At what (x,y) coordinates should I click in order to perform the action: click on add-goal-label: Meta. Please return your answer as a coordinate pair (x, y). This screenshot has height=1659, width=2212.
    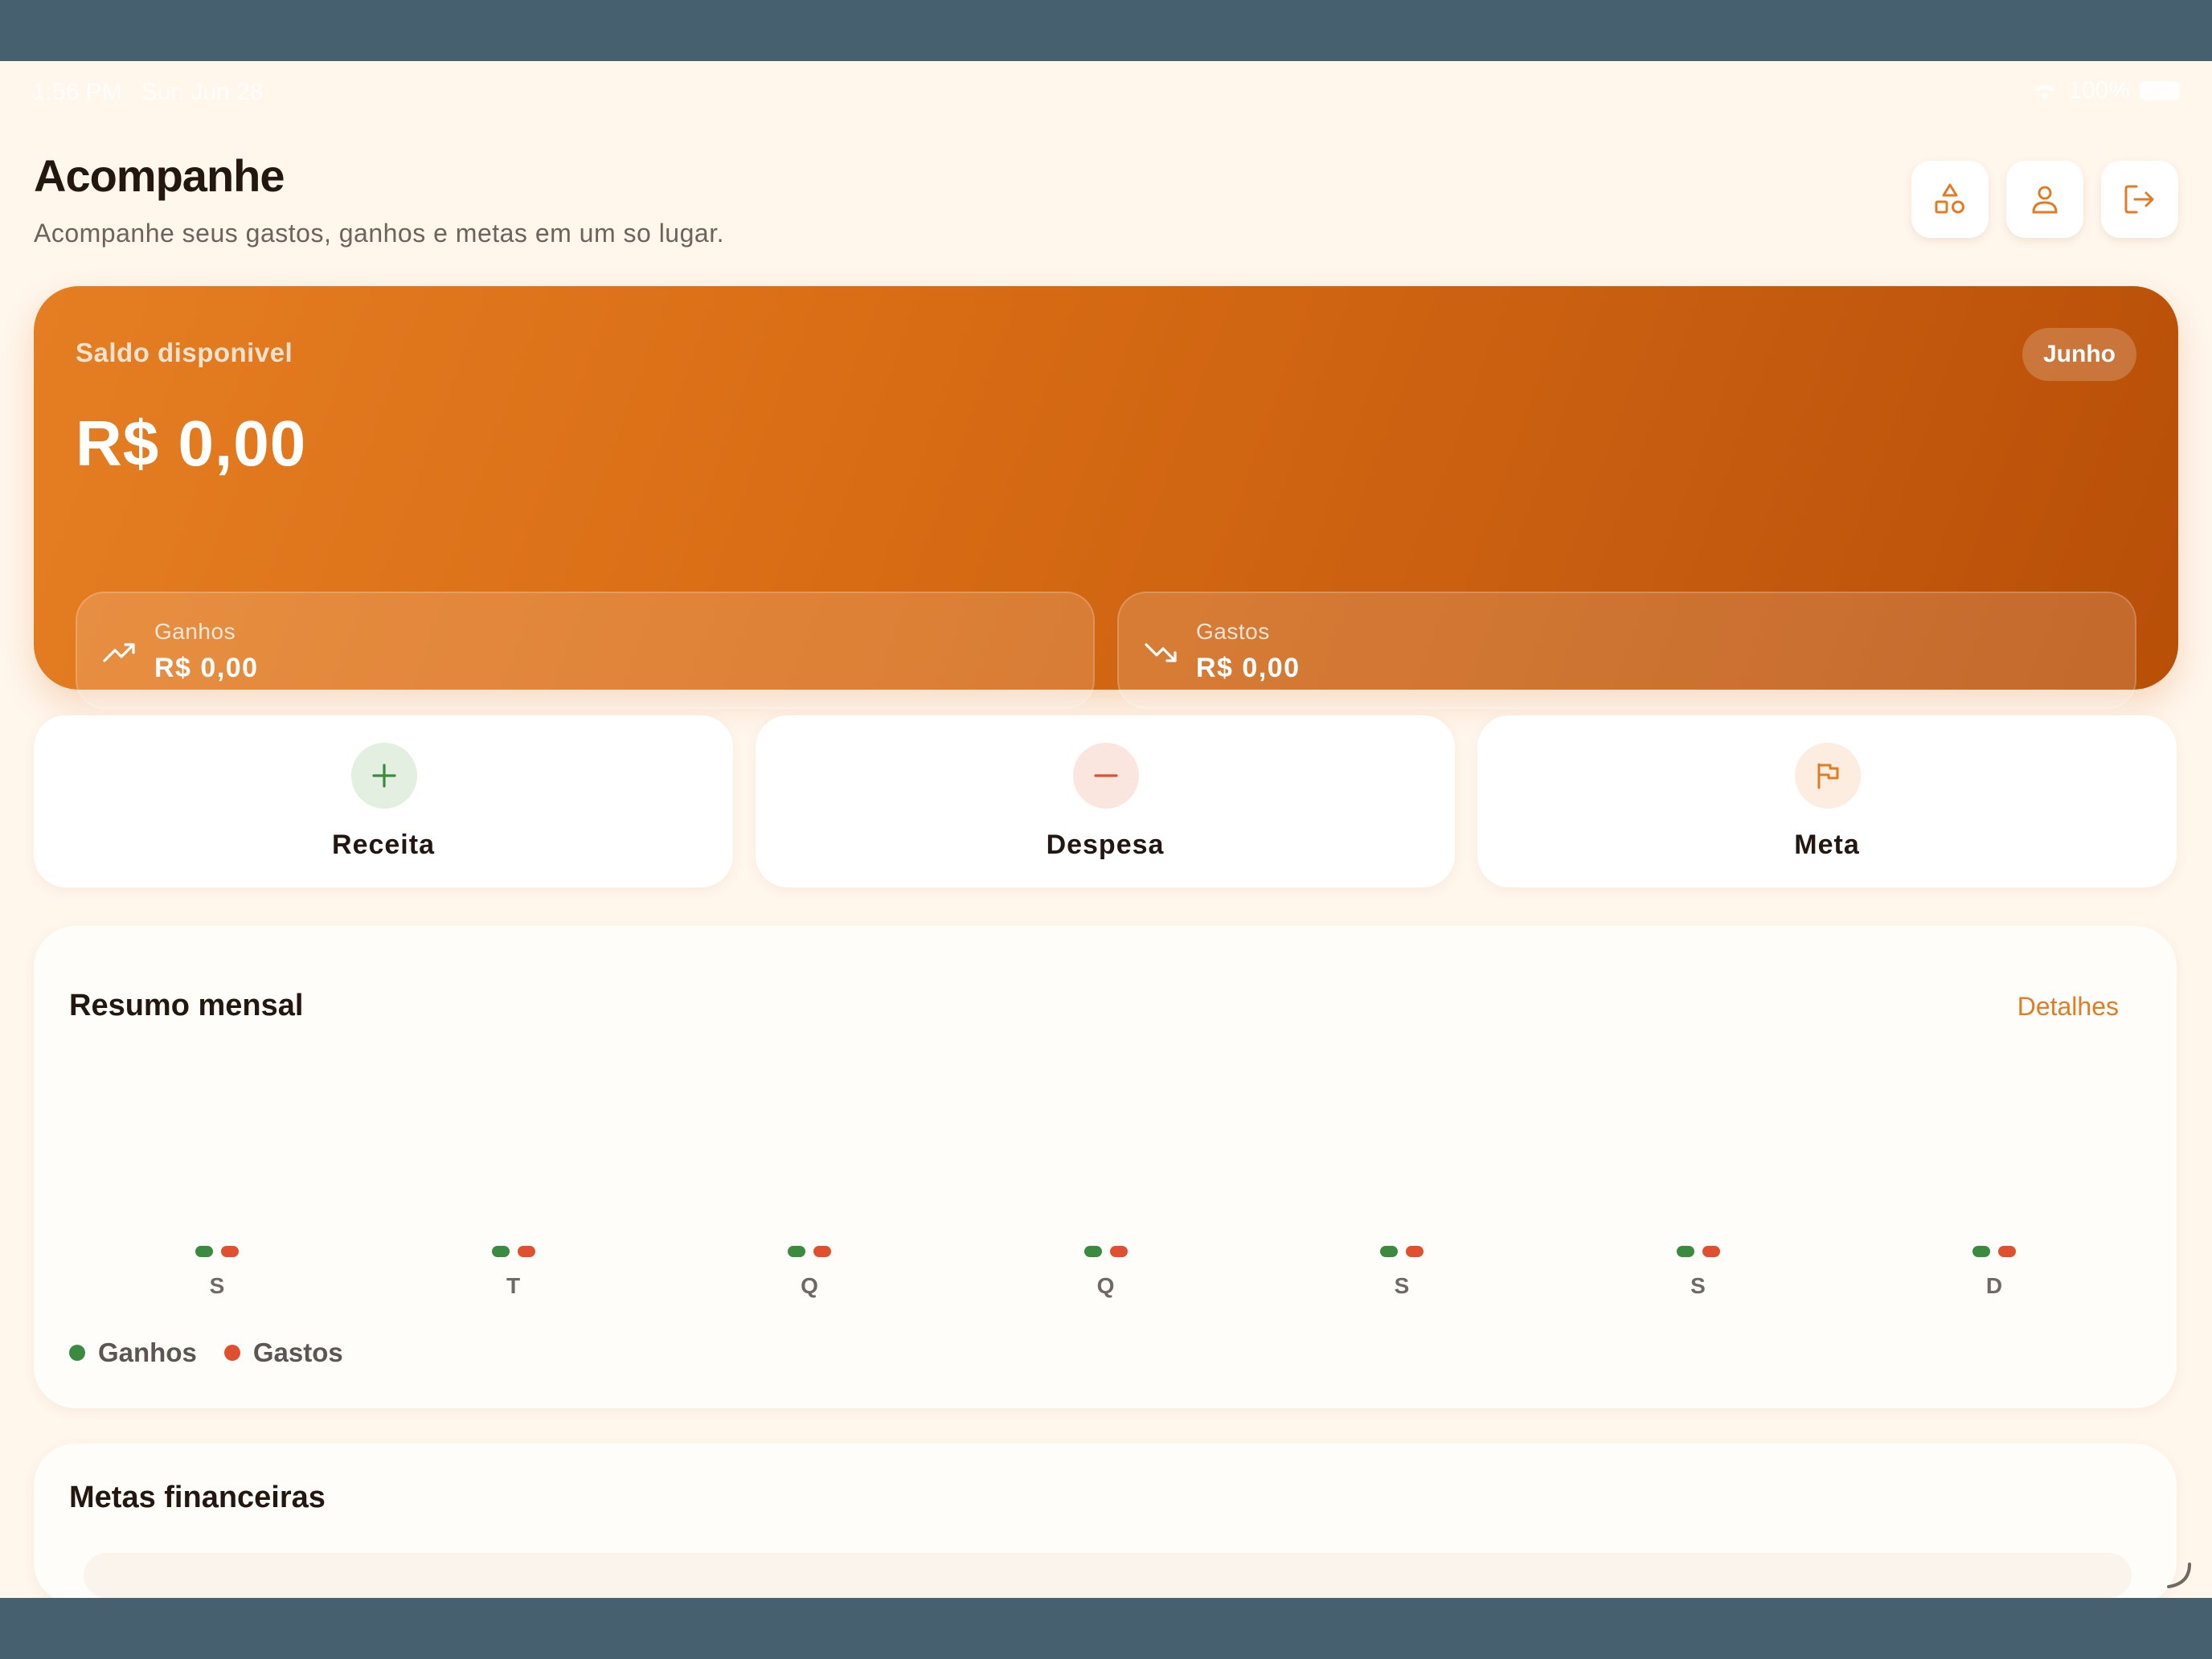
    Looking at the image, I should click on (1827, 845).